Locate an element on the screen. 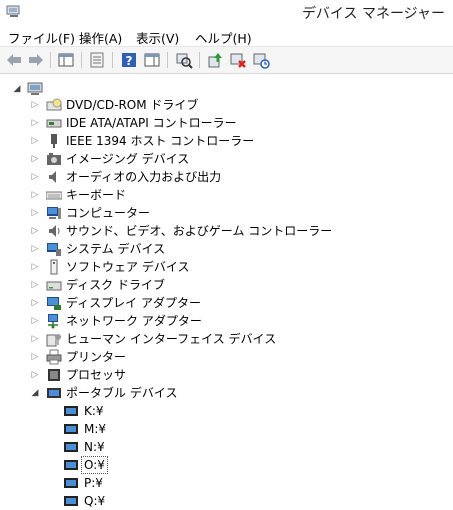 This screenshot has width=453, height=510. help-icon: ? is located at coordinates (129, 60).